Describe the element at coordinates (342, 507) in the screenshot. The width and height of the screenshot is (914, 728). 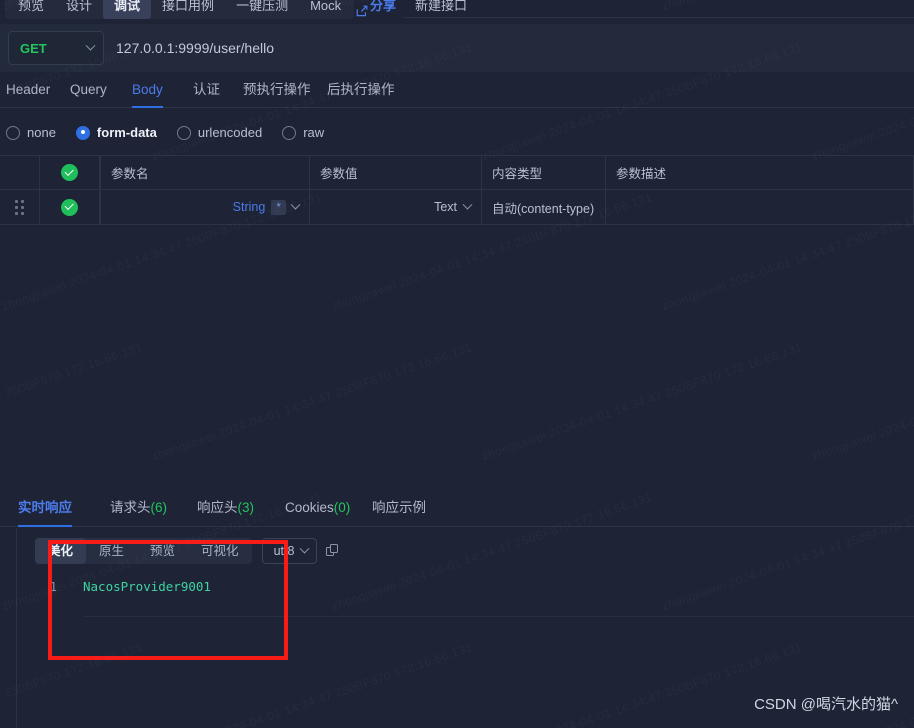
I see `tab-cookies-count: (0)` at that location.